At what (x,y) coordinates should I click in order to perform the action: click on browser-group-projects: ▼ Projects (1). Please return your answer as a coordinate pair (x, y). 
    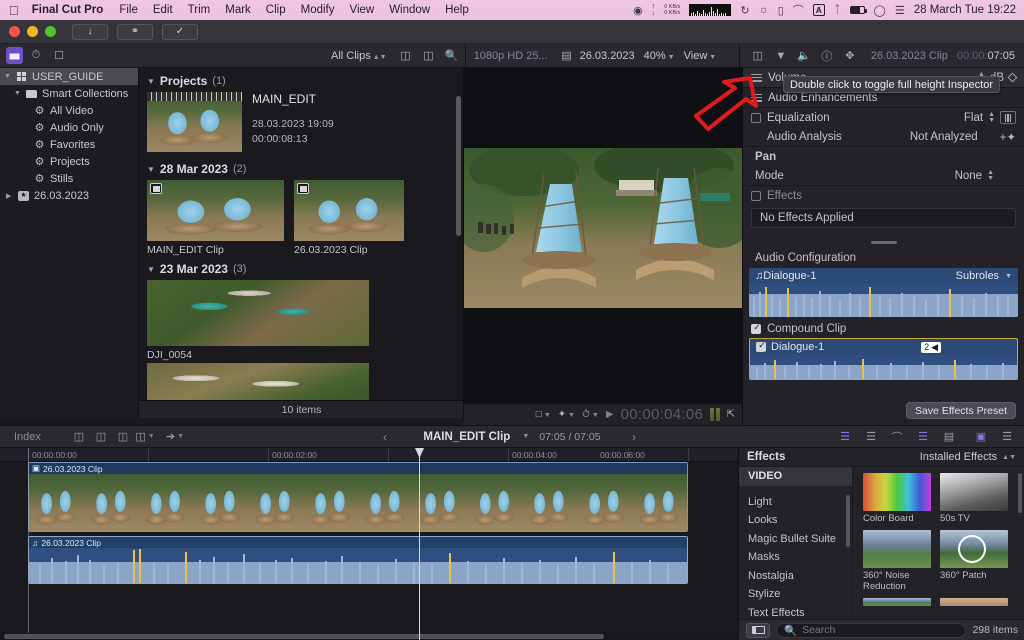
    Looking at the image, I should click on (301, 80).